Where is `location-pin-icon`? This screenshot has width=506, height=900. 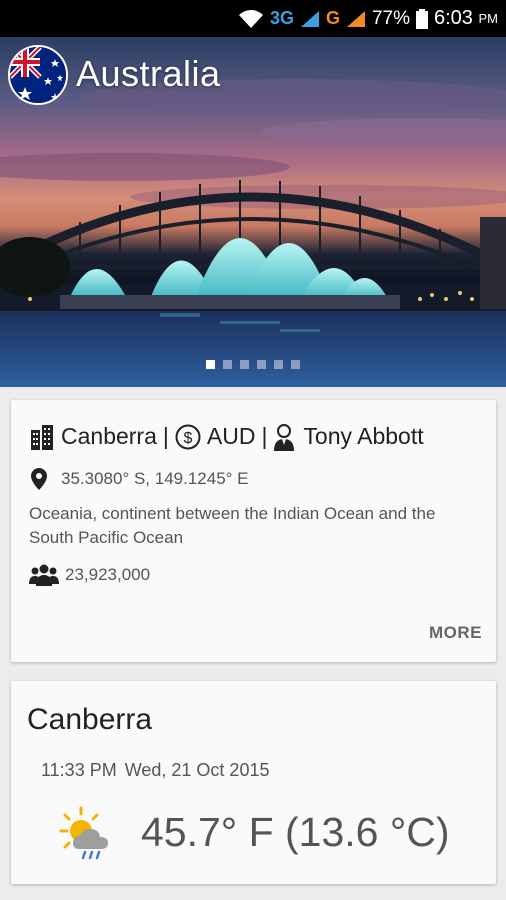 location-pin-icon is located at coordinates (39, 479).